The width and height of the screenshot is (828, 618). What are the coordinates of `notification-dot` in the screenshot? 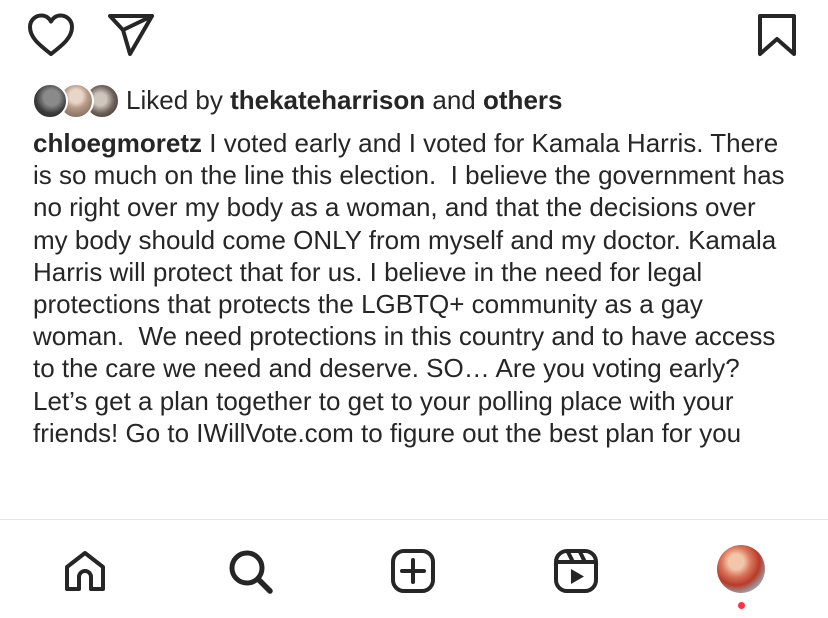 It's located at (741, 605).